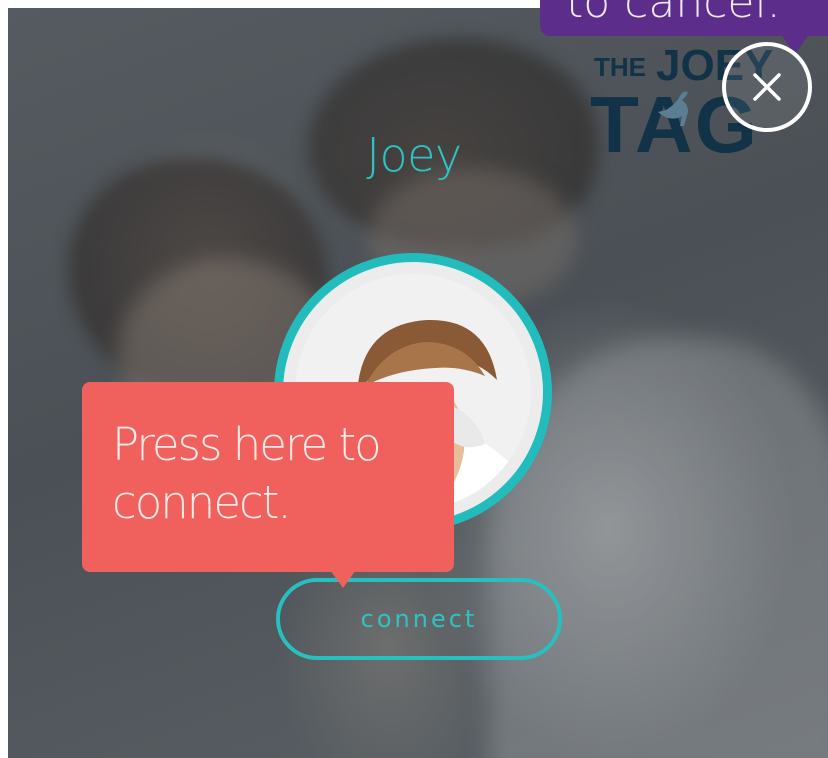 This screenshot has height=758, width=828. I want to click on cancel-tooltip-text: to cancel., so click(673, 14).